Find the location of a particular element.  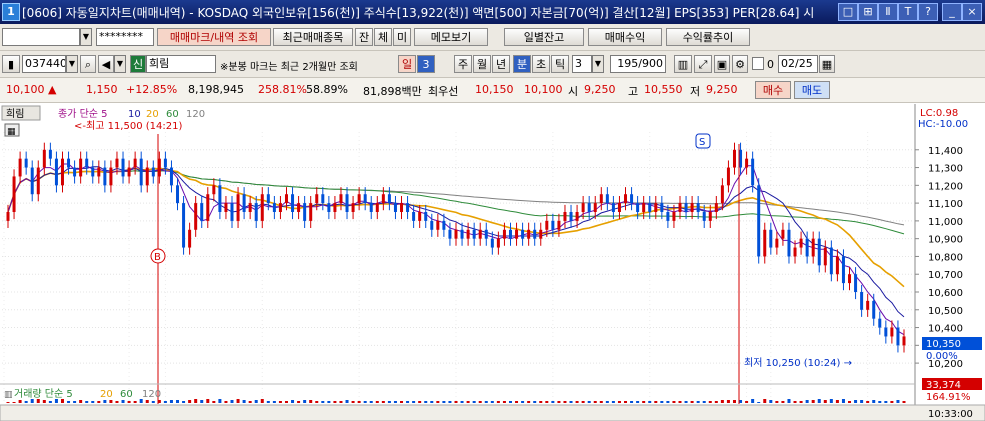

tab-tick: 틱 is located at coordinates (560, 64).